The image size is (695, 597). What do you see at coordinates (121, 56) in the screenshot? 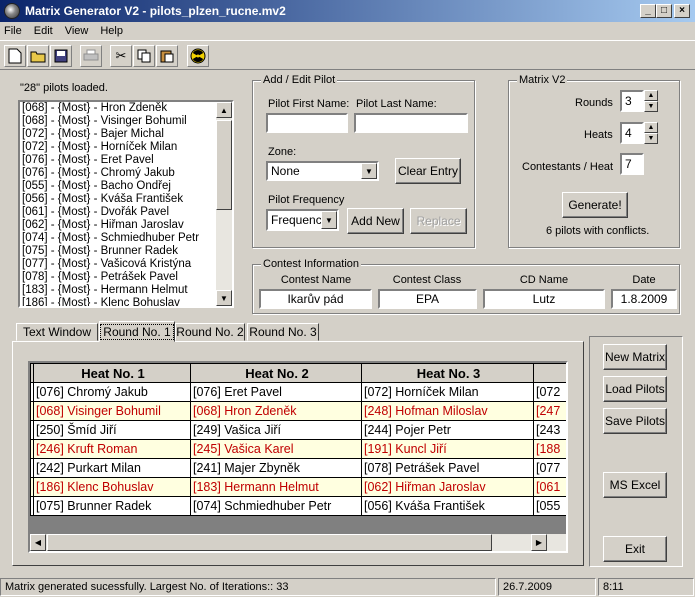
I see `cut-icon: ✂` at bounding box center [121, 56].